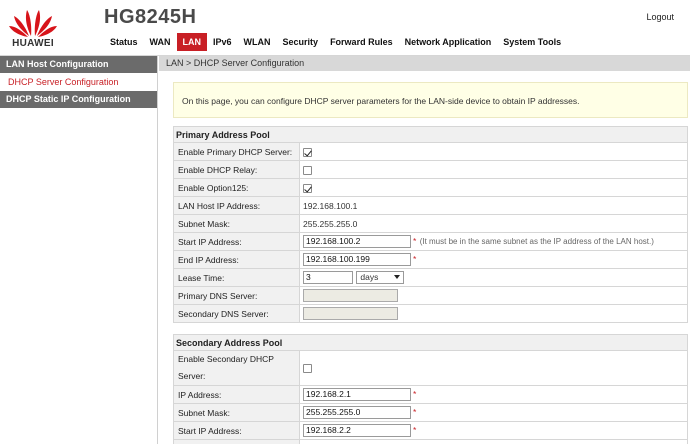 The height and width of the screenshot is (444, 690). I want to click on table-row: Enable Secondary DHCP Server:, so click(430, 368).